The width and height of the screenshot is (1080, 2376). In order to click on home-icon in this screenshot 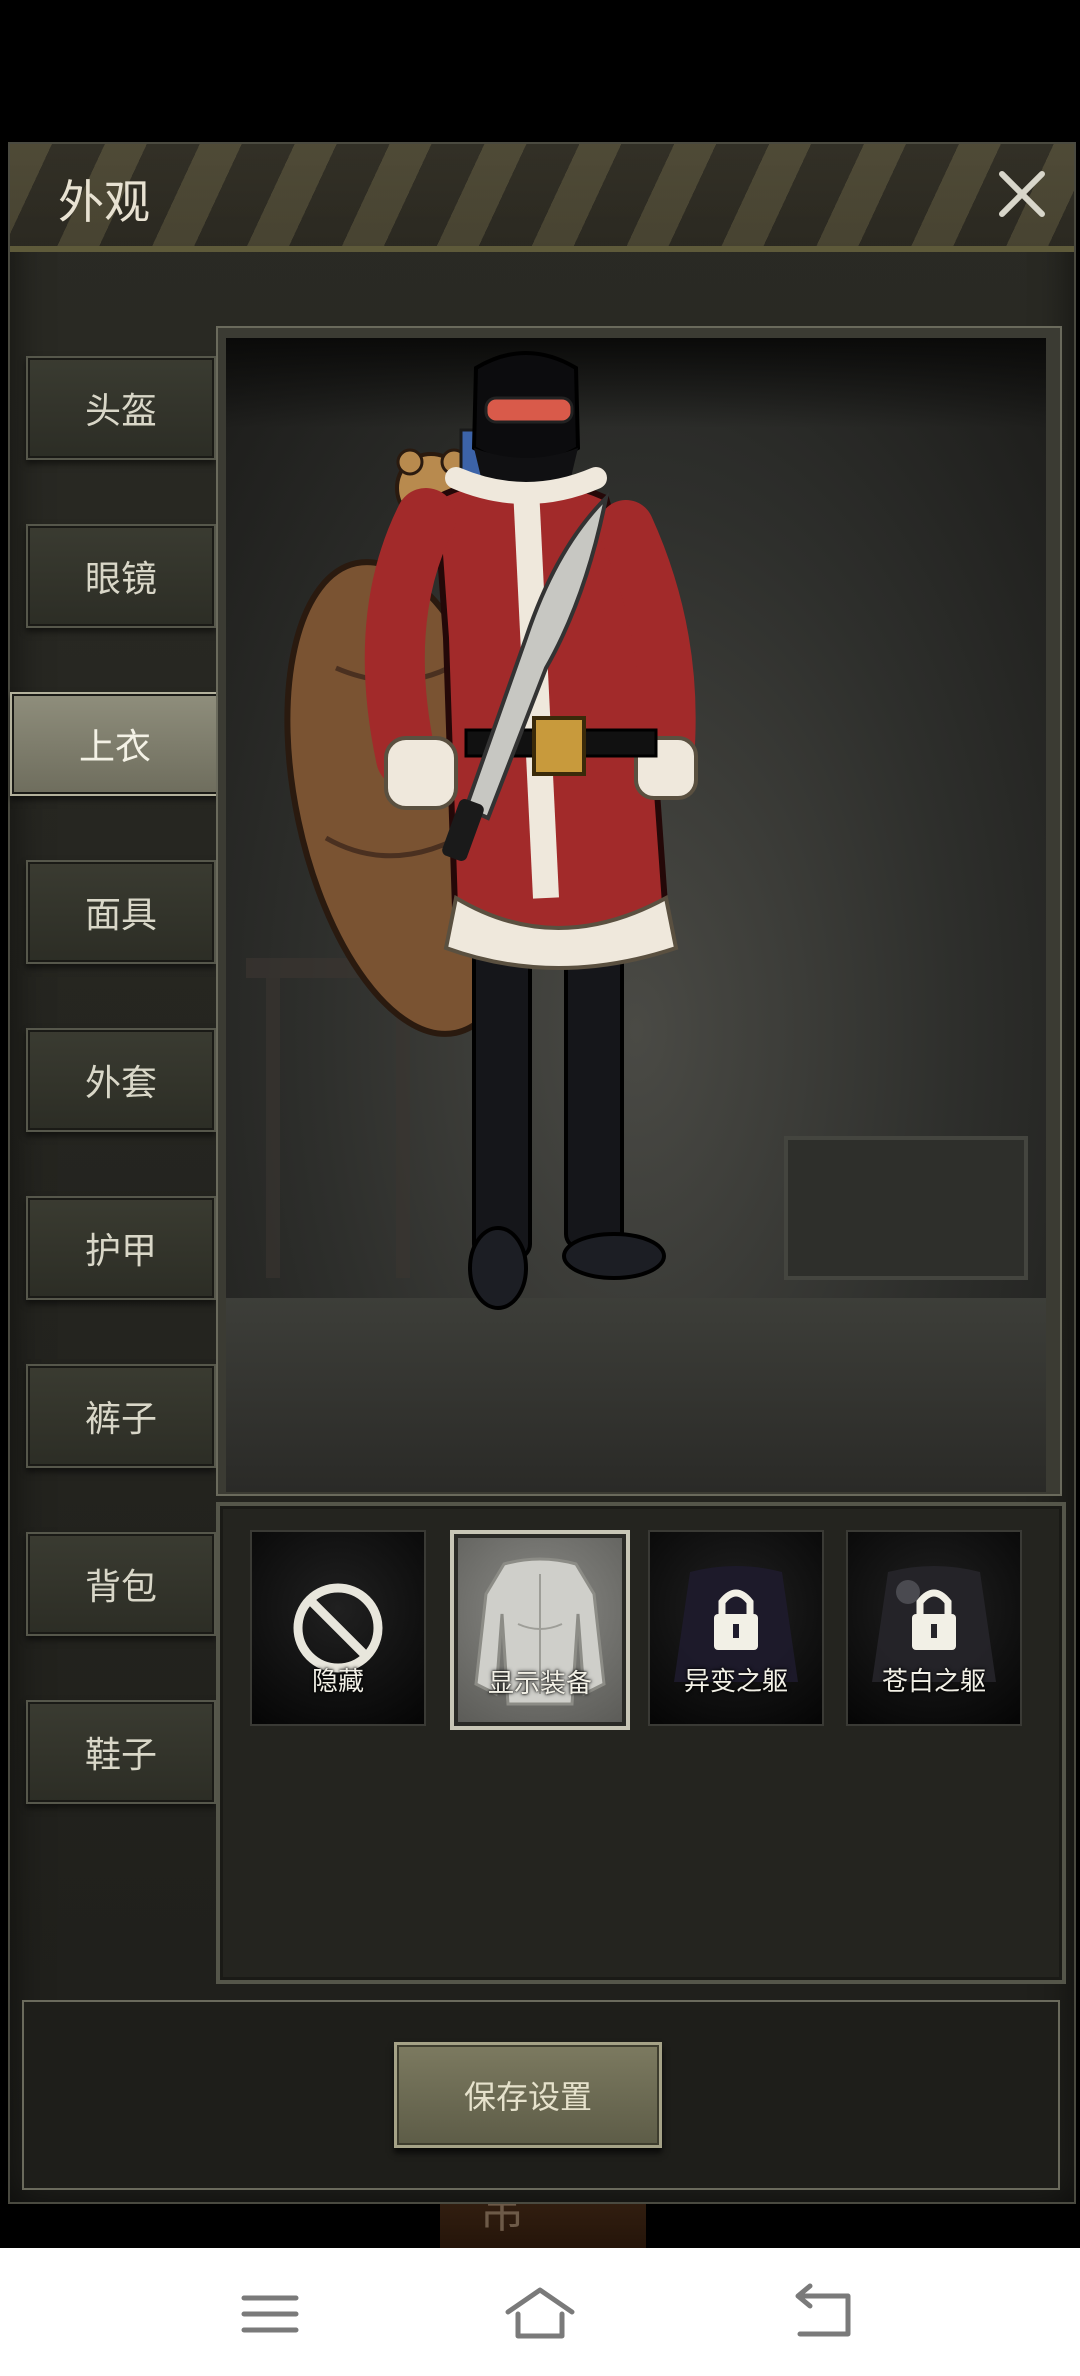, I will do `click(540, 2313)`.